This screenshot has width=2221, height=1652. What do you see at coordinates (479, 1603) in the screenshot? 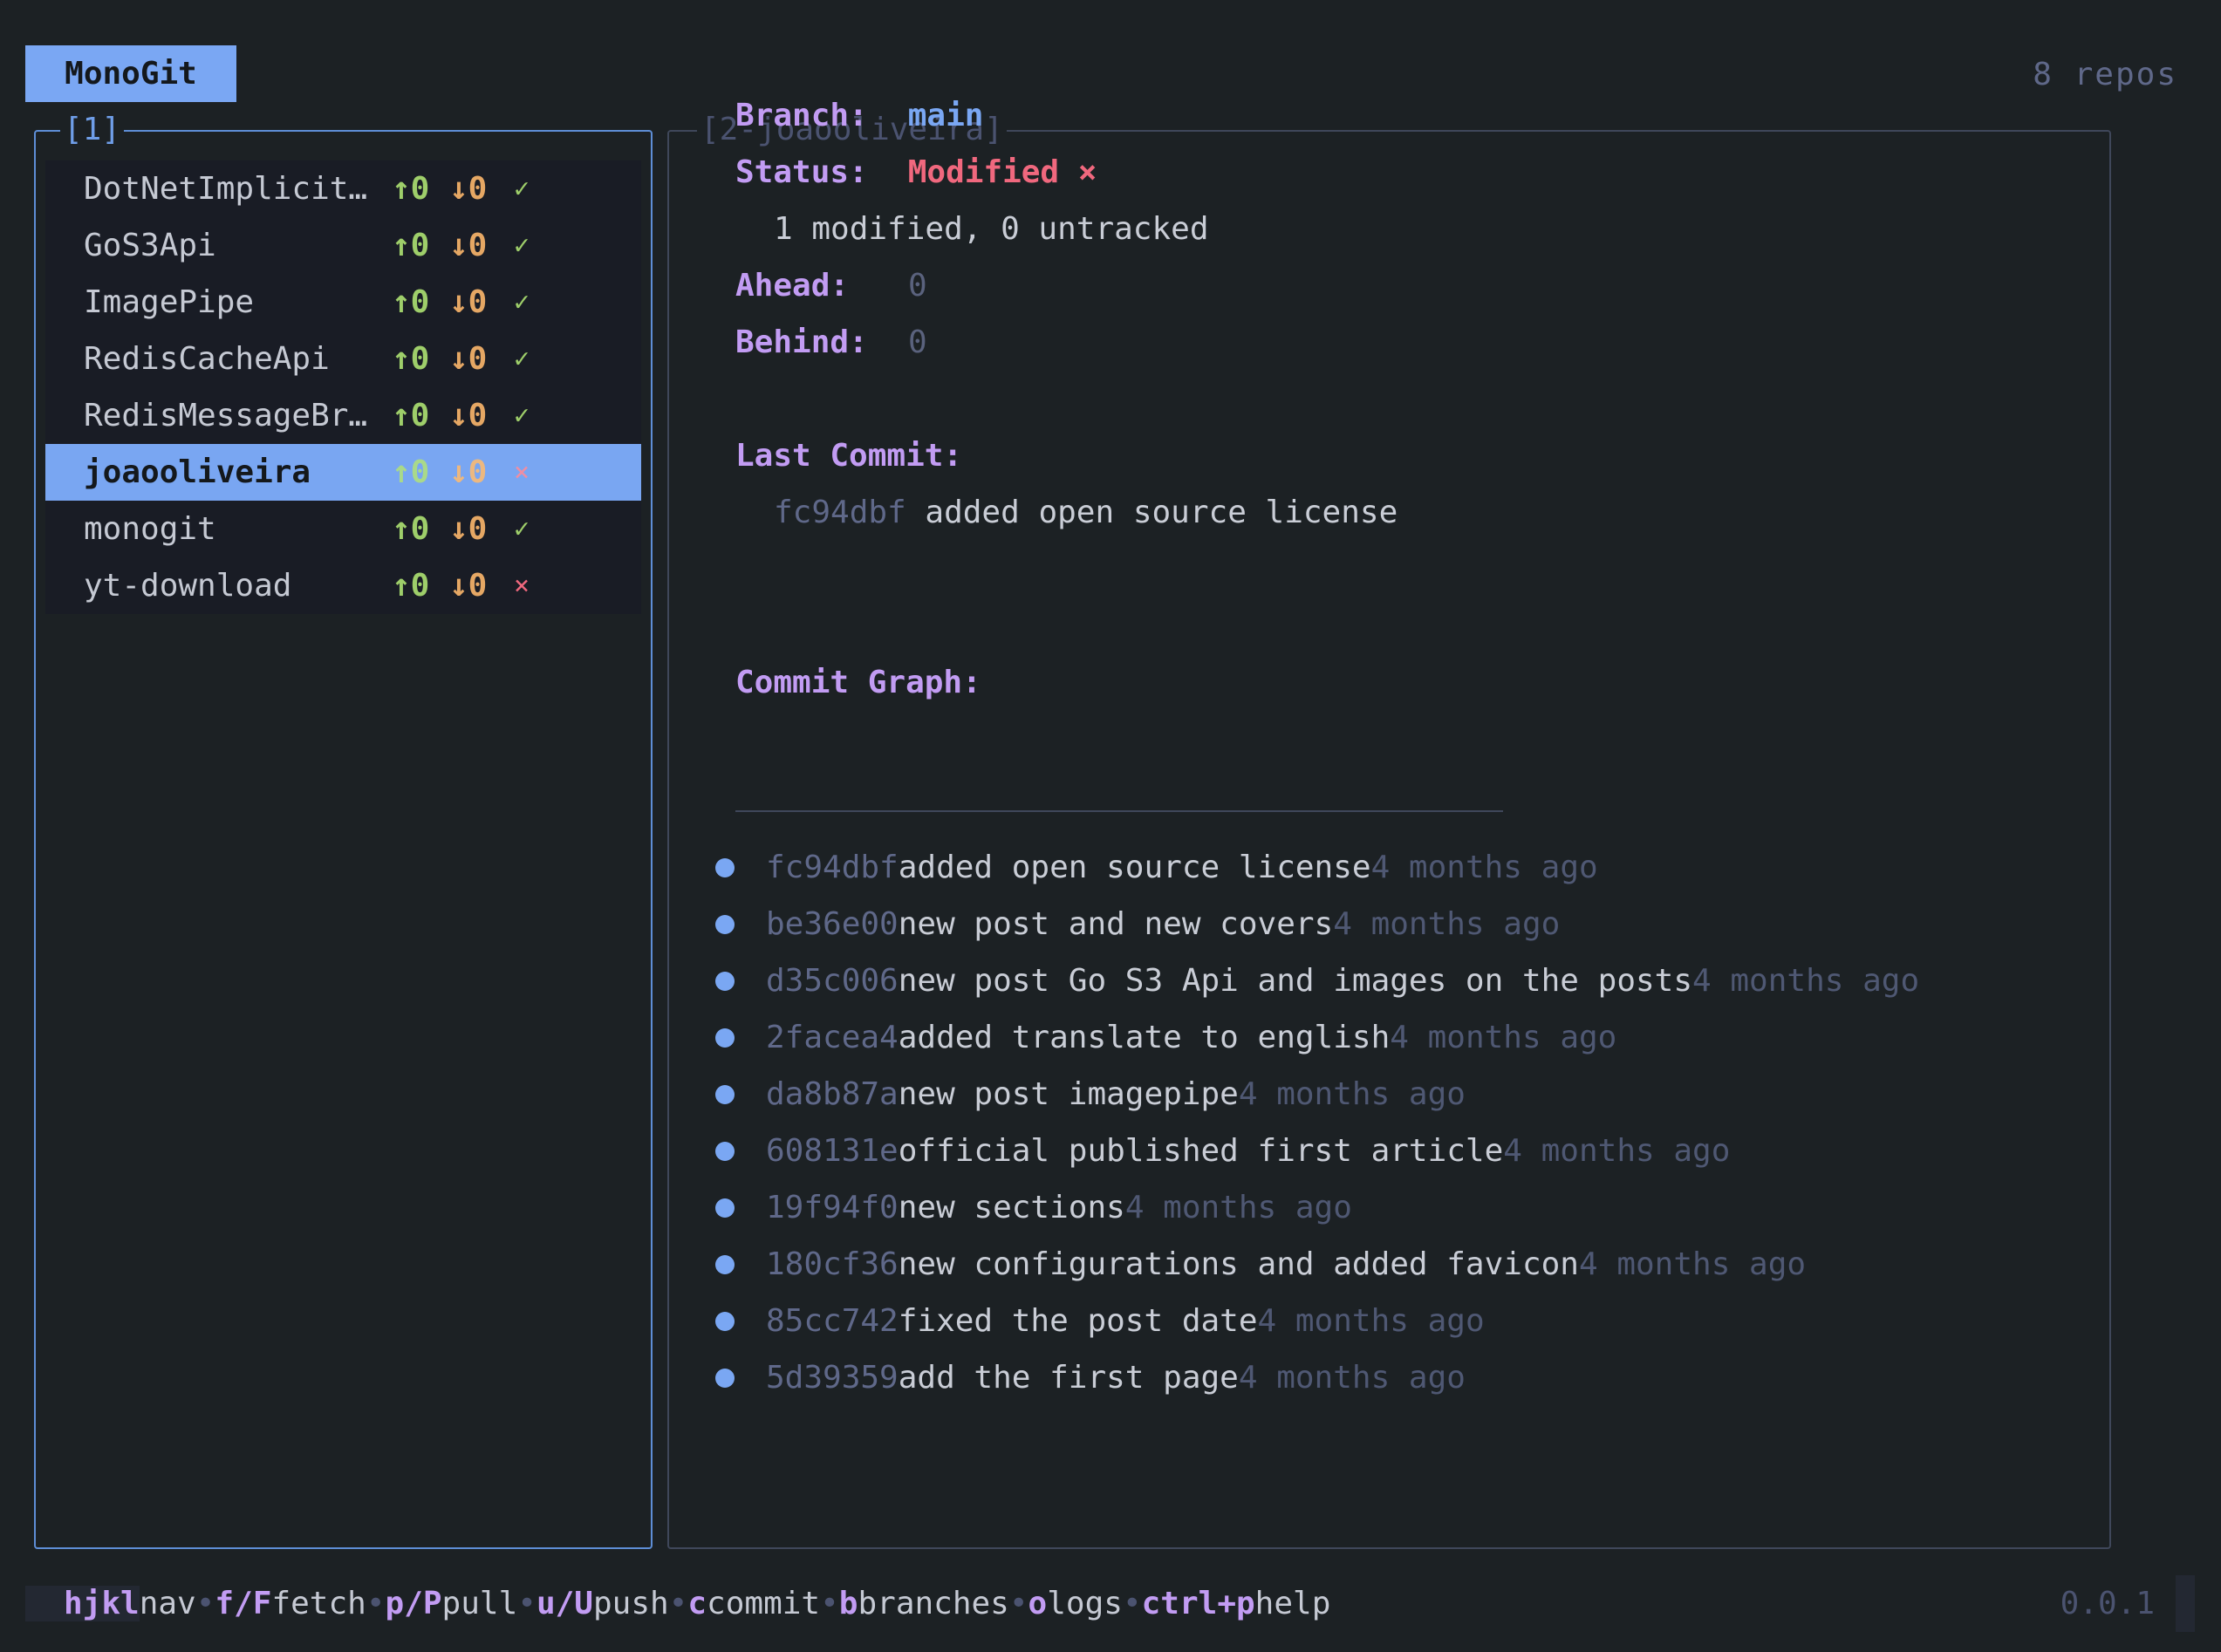
I see `keybinding-description: pull` at bounding box center [479, 1603].